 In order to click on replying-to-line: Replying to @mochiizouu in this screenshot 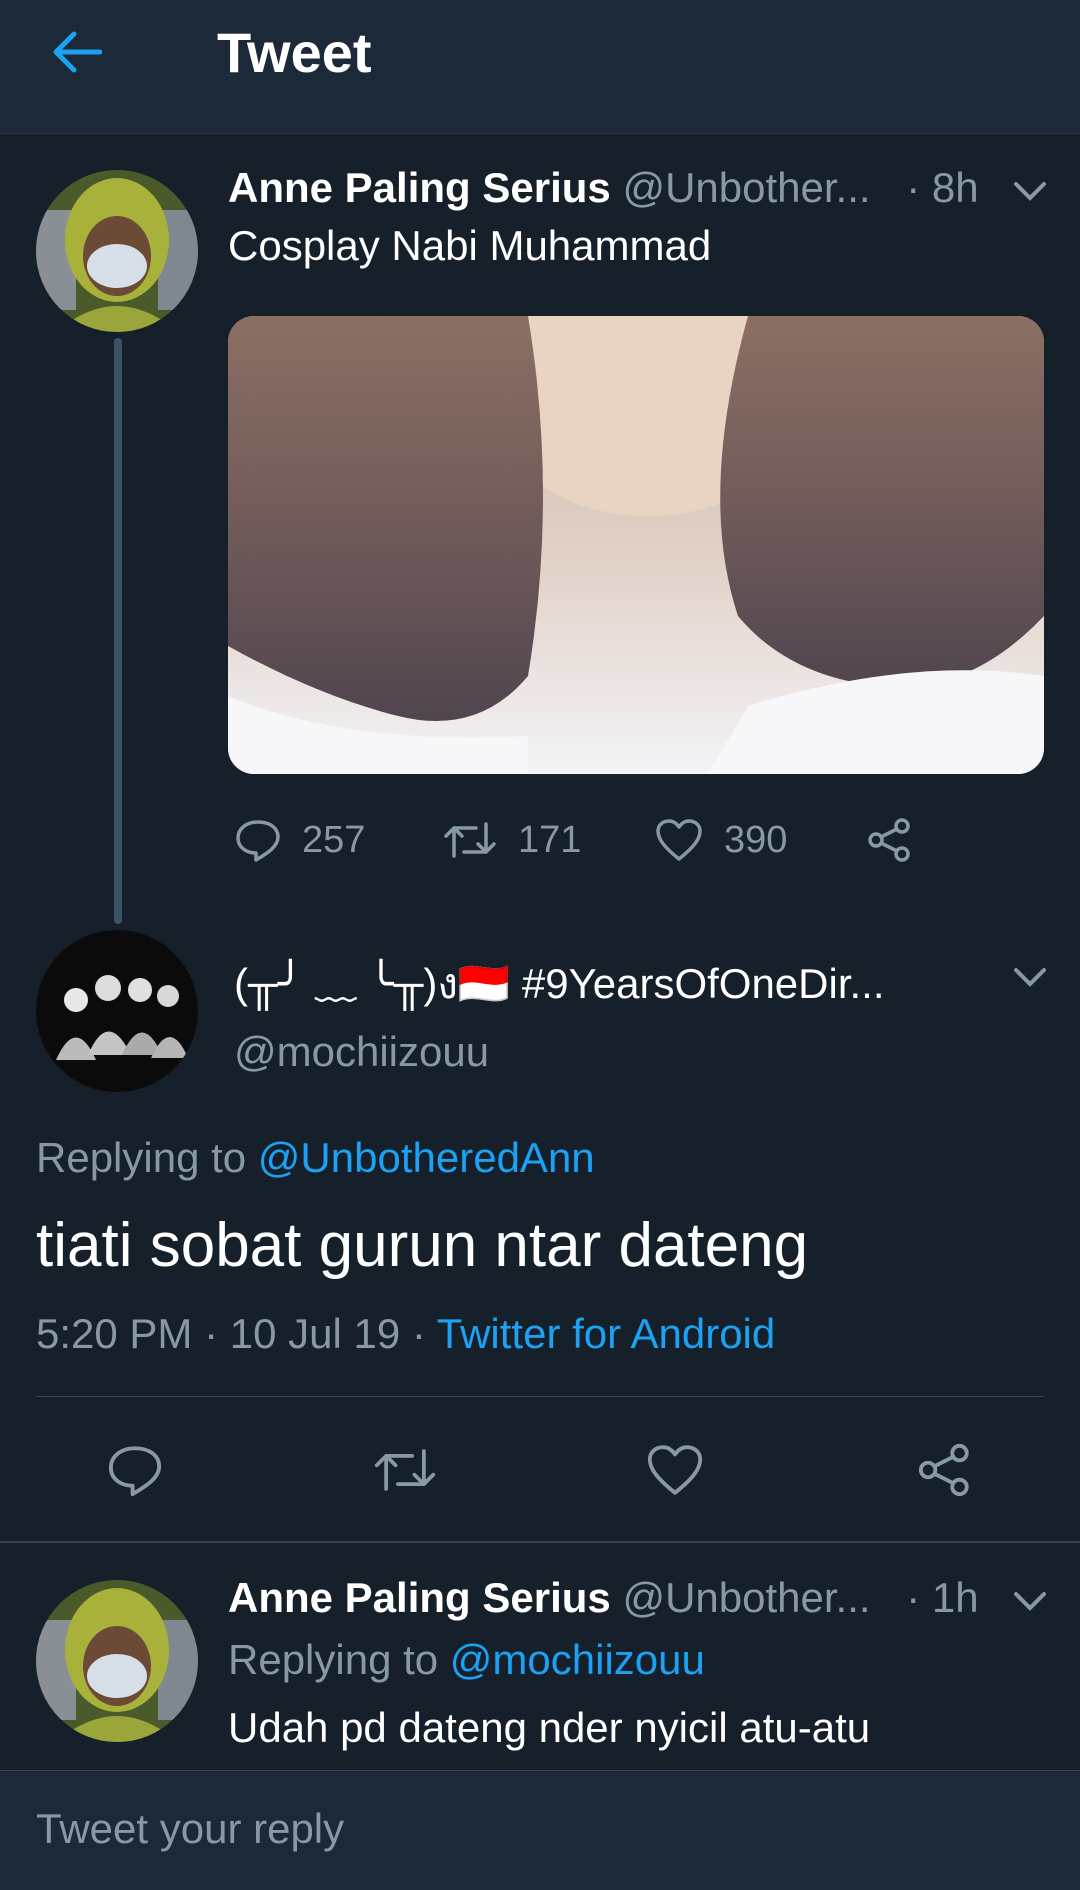, I will do `click(466, 1660)`.